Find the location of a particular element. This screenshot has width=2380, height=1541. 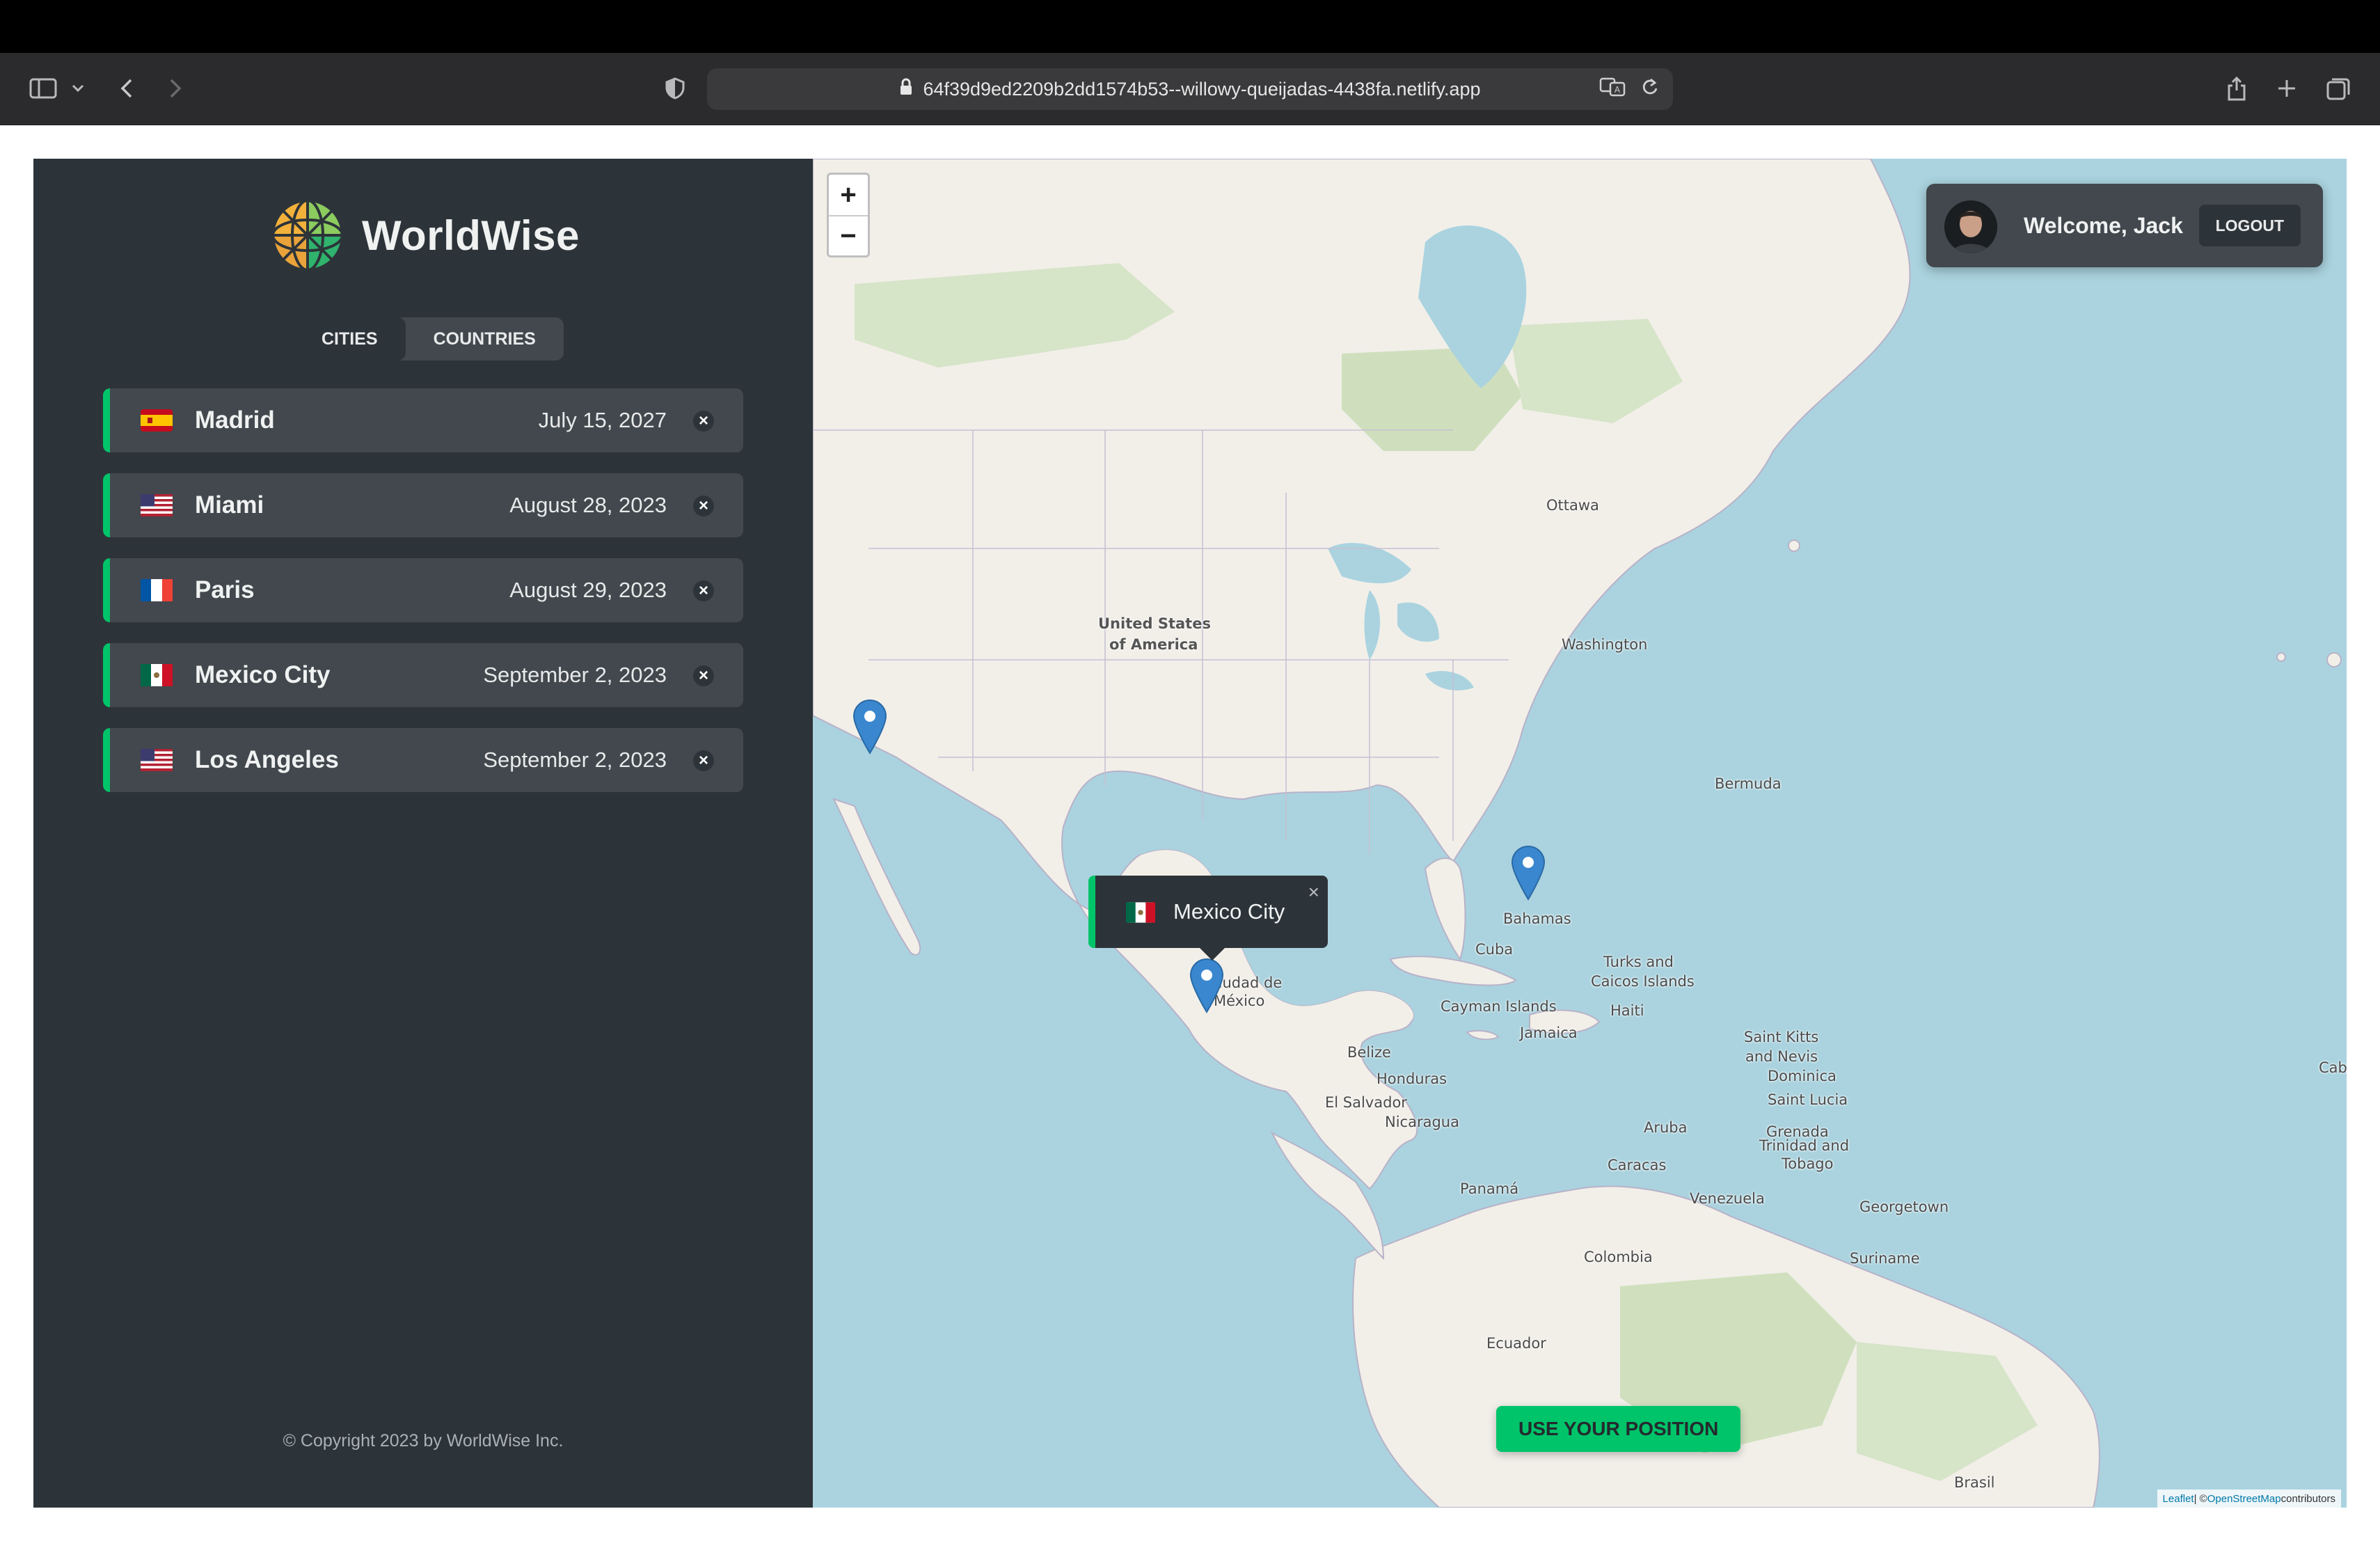

map-label: Cuba is located at coordinates (1494, 949).